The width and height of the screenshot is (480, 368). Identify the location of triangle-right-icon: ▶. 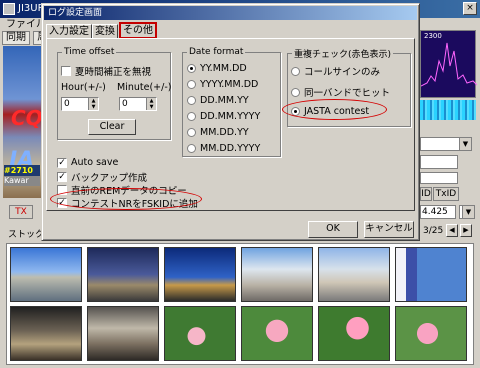
(466, 230).